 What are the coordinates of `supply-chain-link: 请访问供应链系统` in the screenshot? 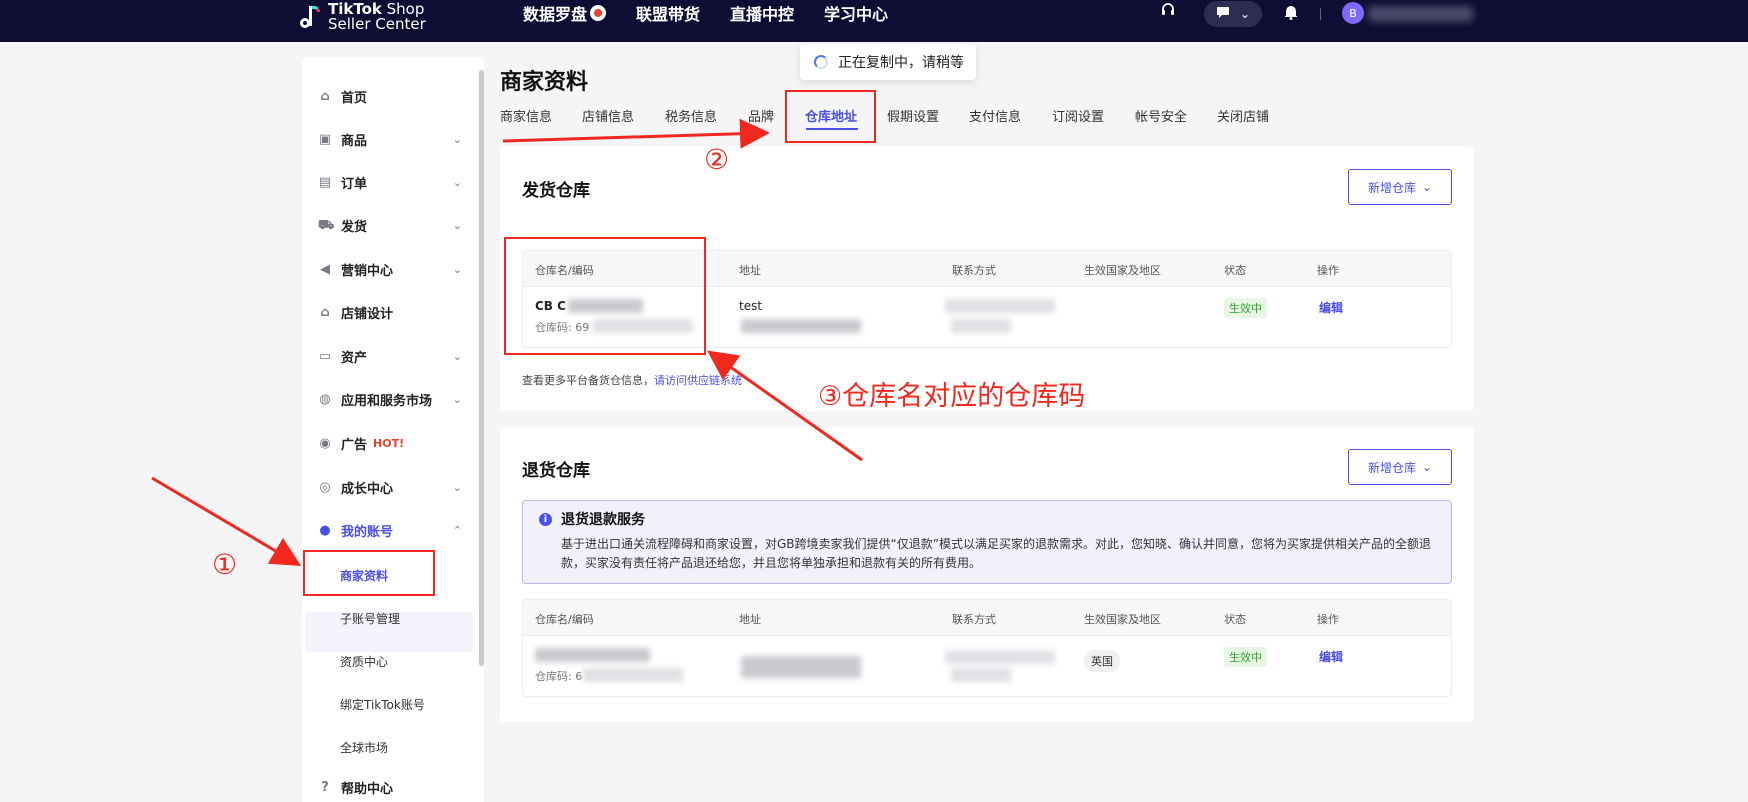 It's located at (698, 380).